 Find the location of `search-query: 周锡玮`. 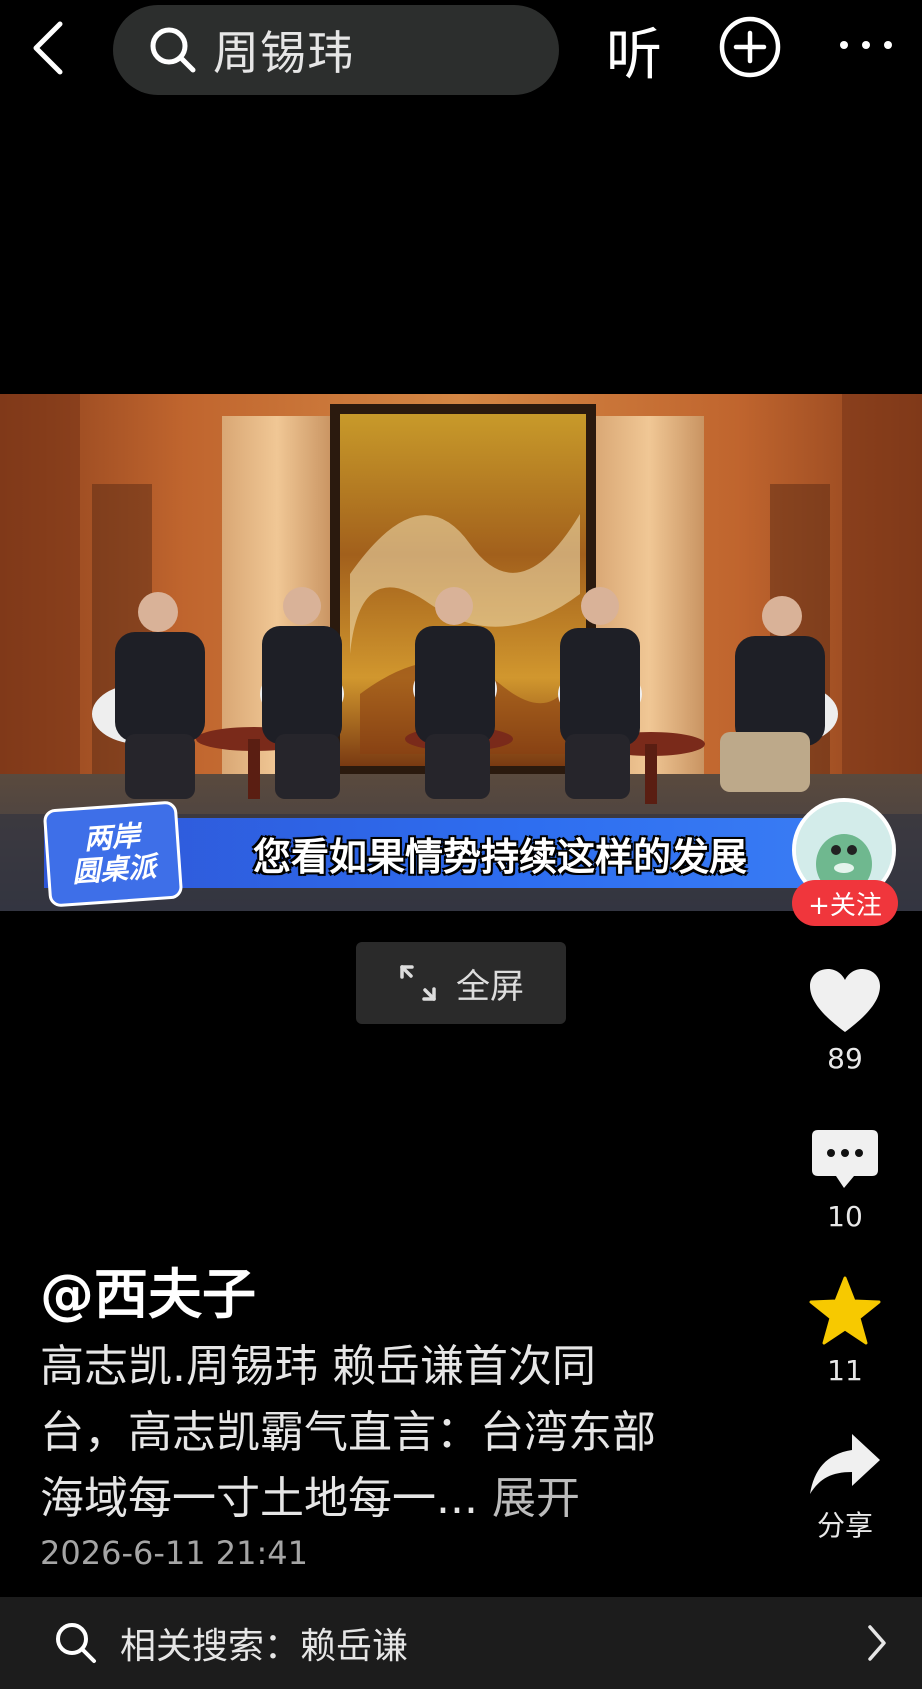

search-query: 周锡玮 is located at coordinates (283, 53).